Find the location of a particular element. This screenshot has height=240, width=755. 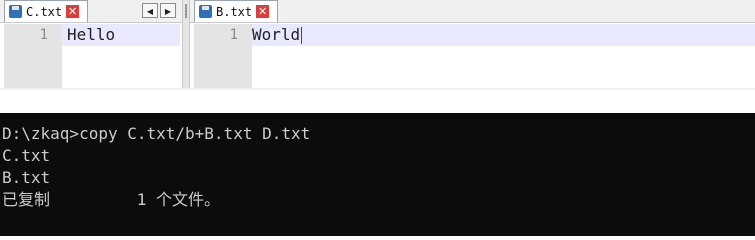

tab-scroll-buttons: ◀ ▶ is located at coordinates (159, 10).